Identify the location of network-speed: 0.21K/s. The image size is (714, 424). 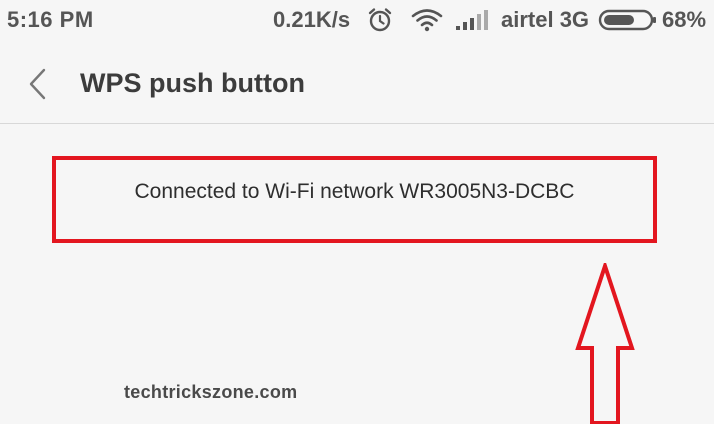
(312, 19).